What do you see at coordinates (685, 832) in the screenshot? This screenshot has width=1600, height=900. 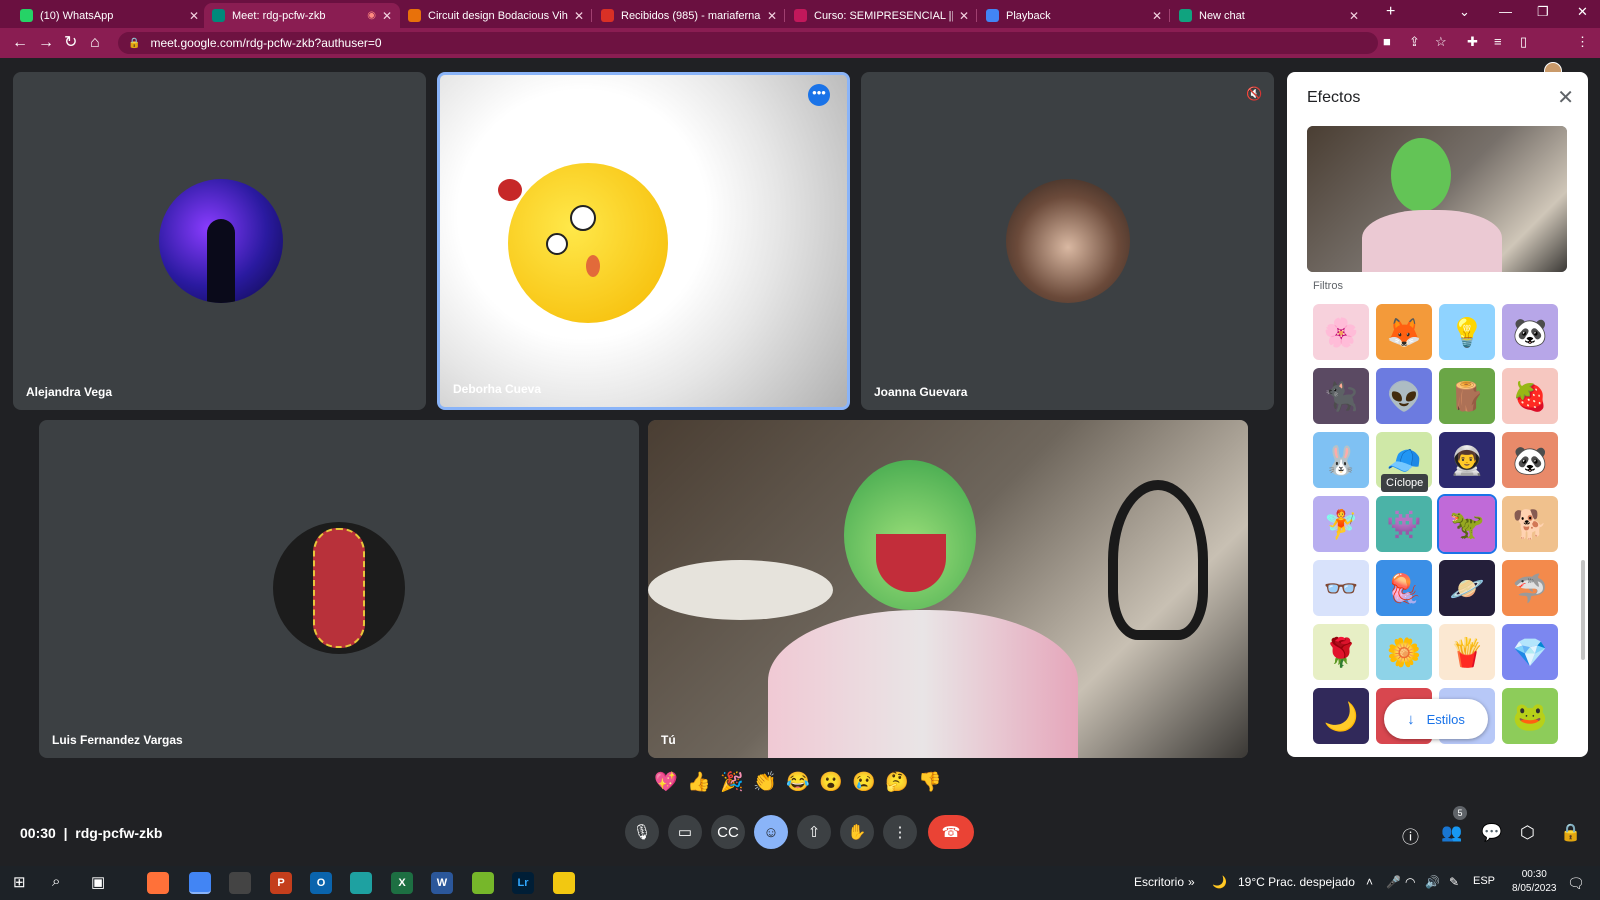 I see `camera-button: ▭` at bounding box center [685, 832].